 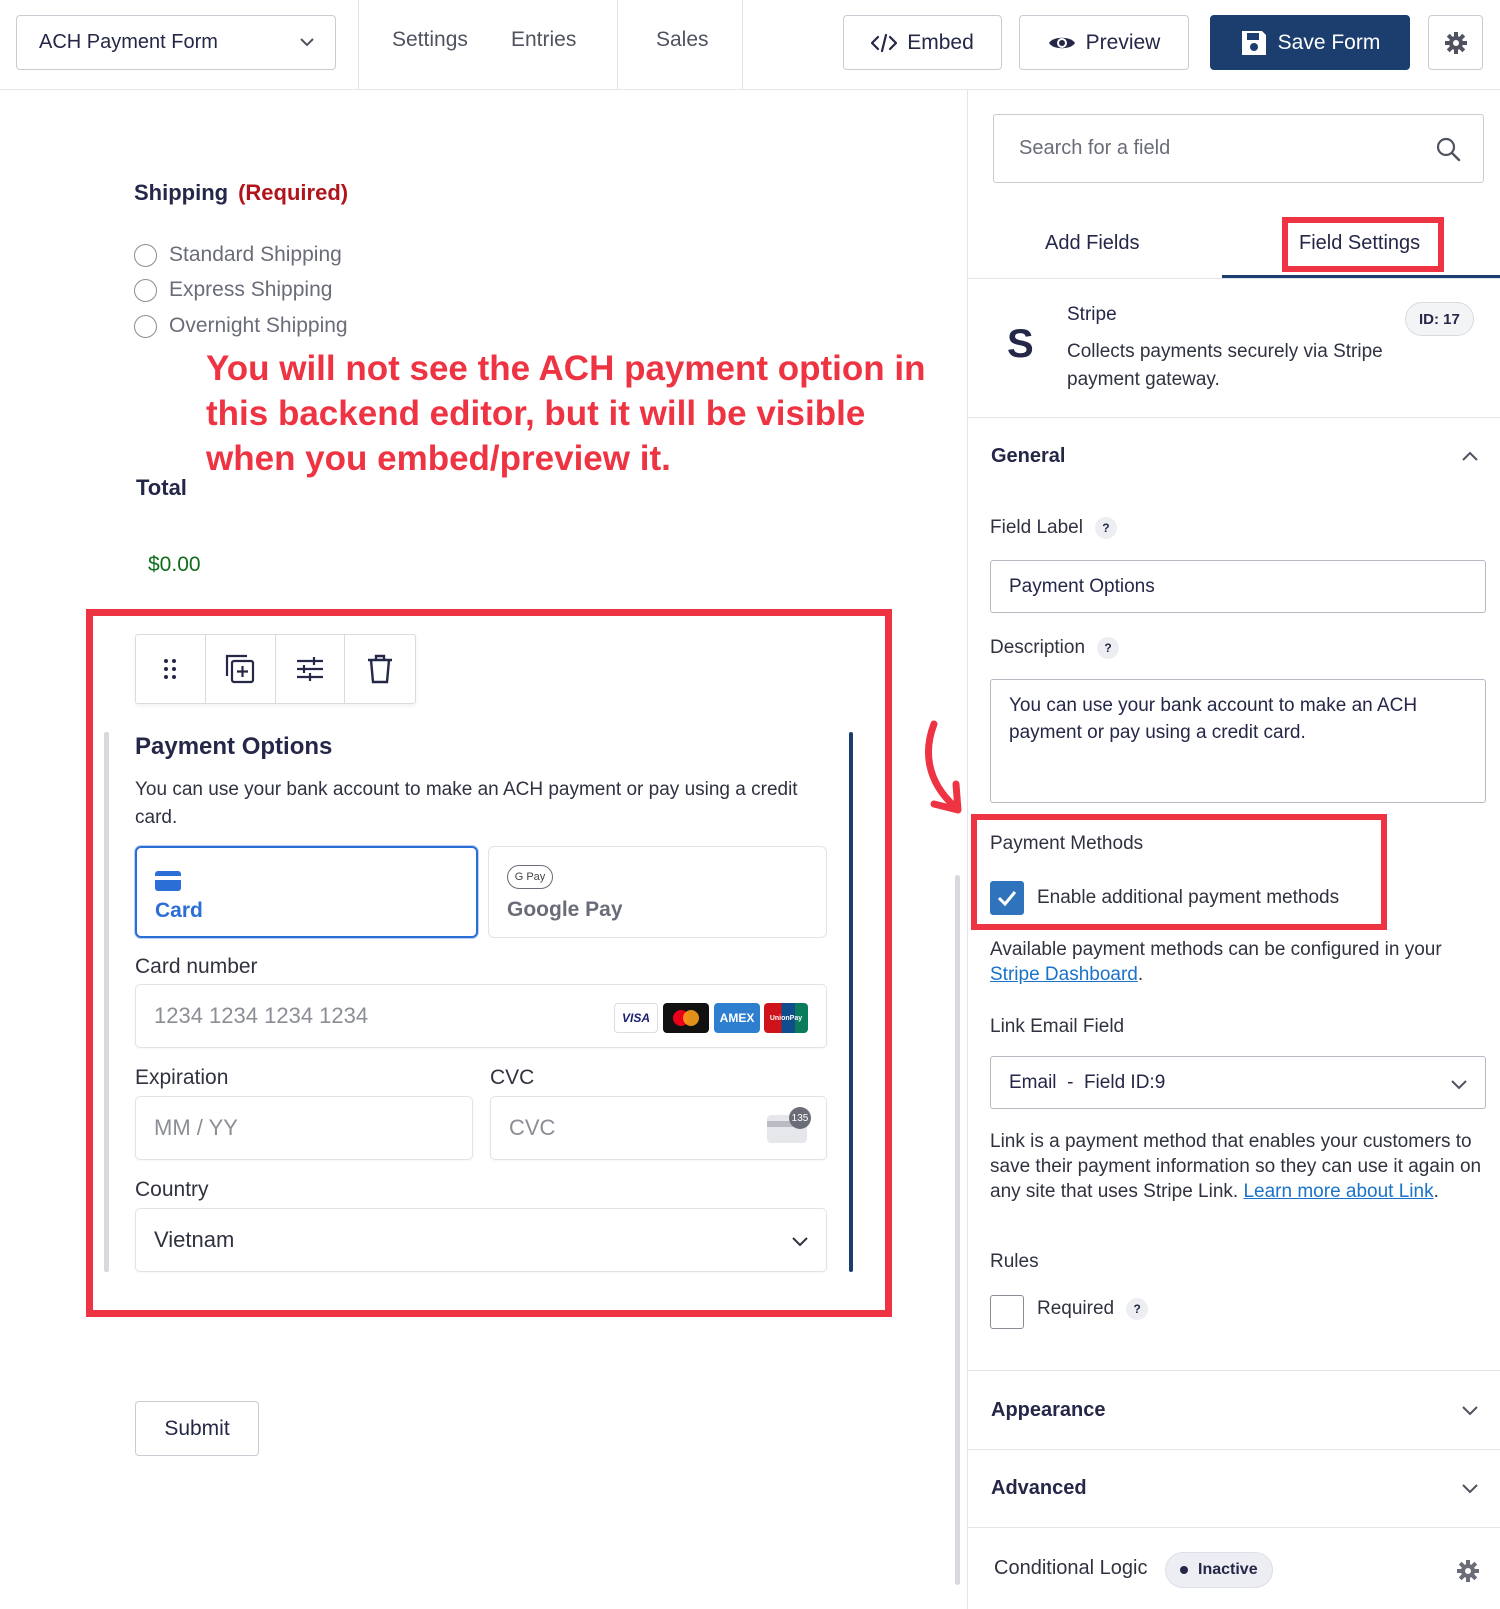 I want to click on payment-method-card: Card, so click(x=306, y=892).